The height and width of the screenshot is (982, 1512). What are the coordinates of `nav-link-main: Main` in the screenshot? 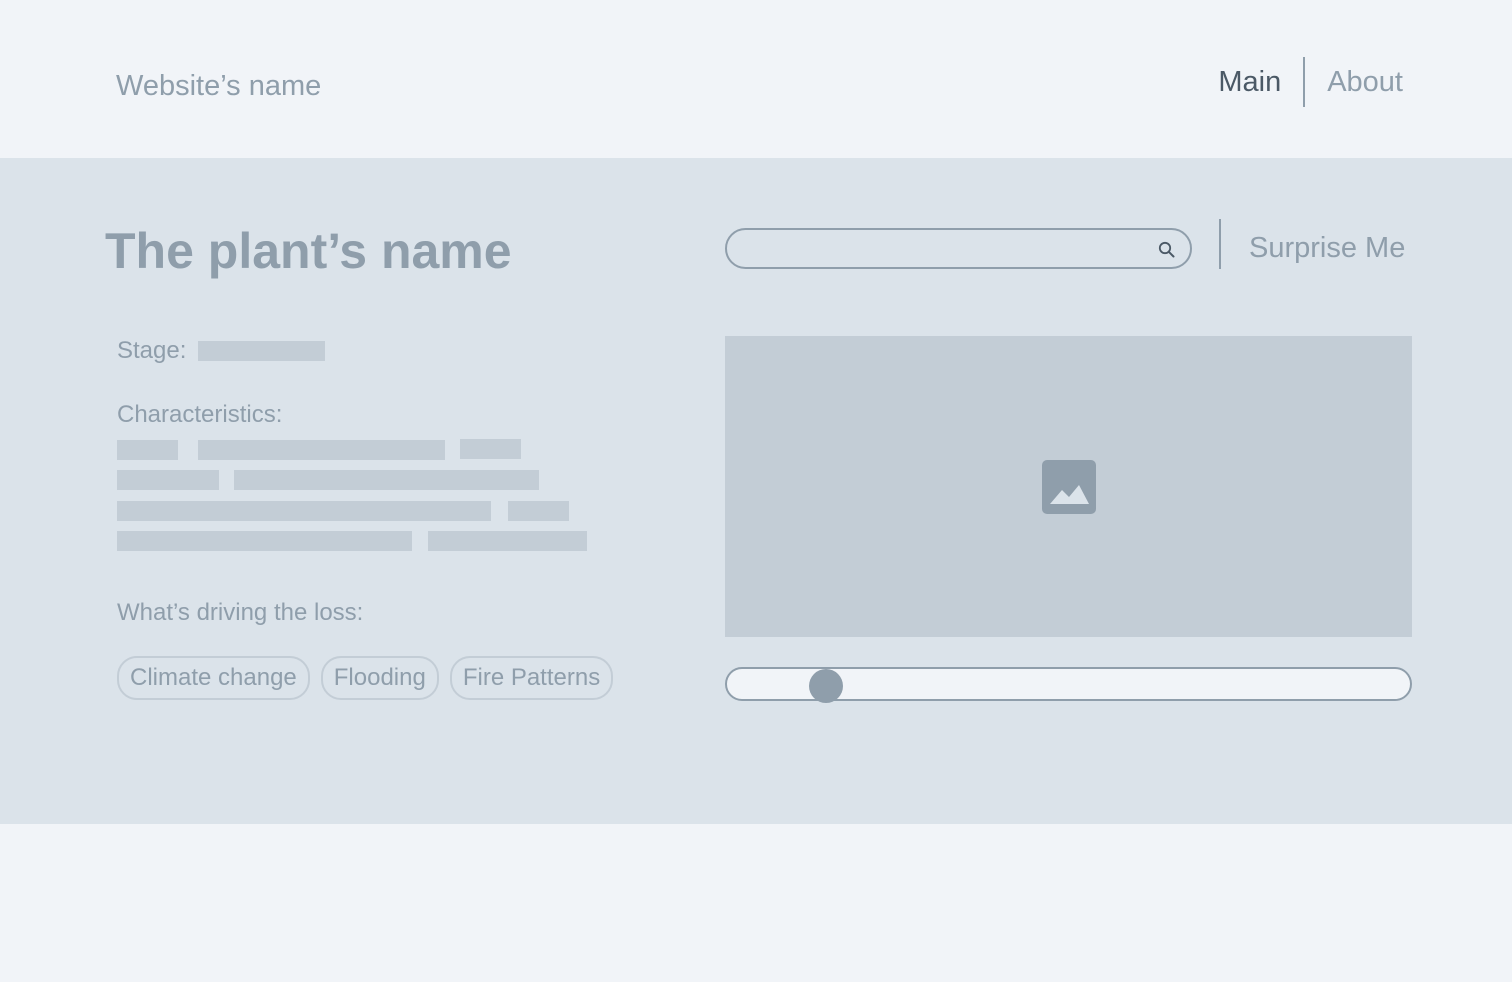 It's located at (1249, 82).